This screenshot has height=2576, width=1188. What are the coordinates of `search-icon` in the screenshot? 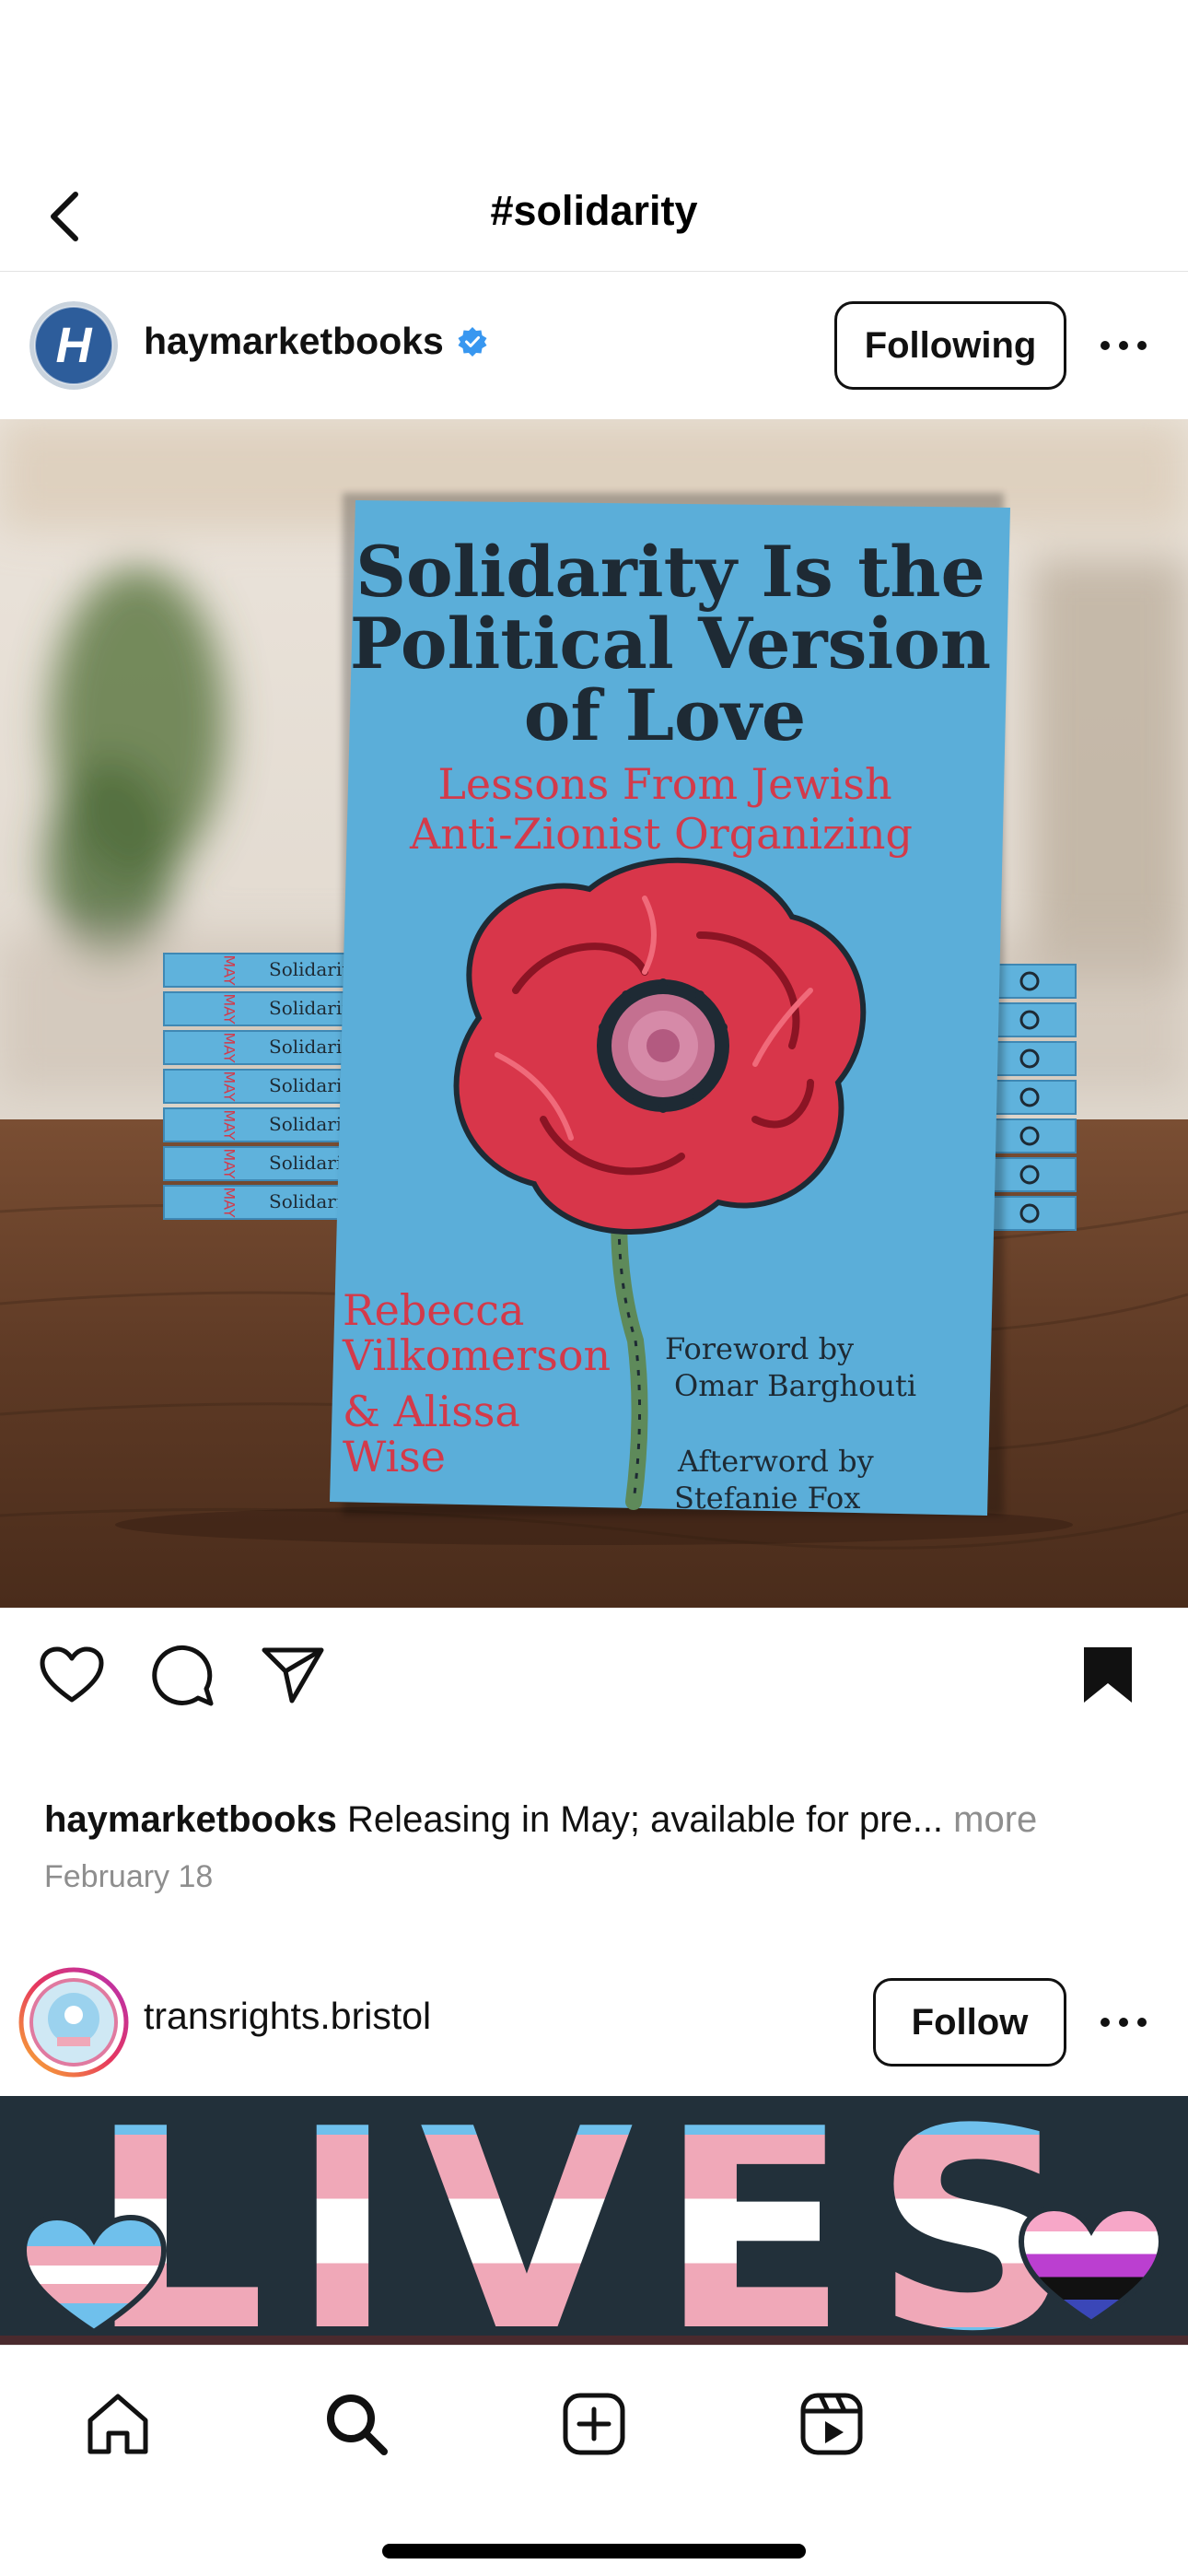 It's located at (357, 2425).